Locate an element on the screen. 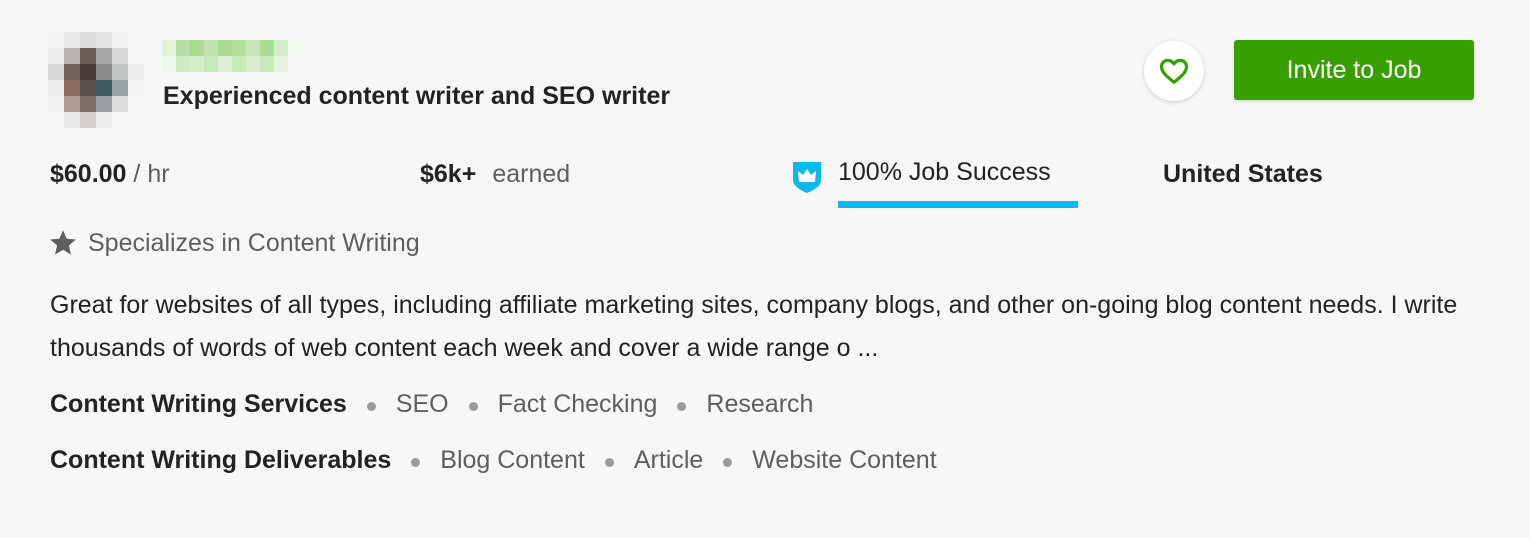 The height and width of the screenshot is (538, 1530). heart-icon is located at coordinates (1174, 71).